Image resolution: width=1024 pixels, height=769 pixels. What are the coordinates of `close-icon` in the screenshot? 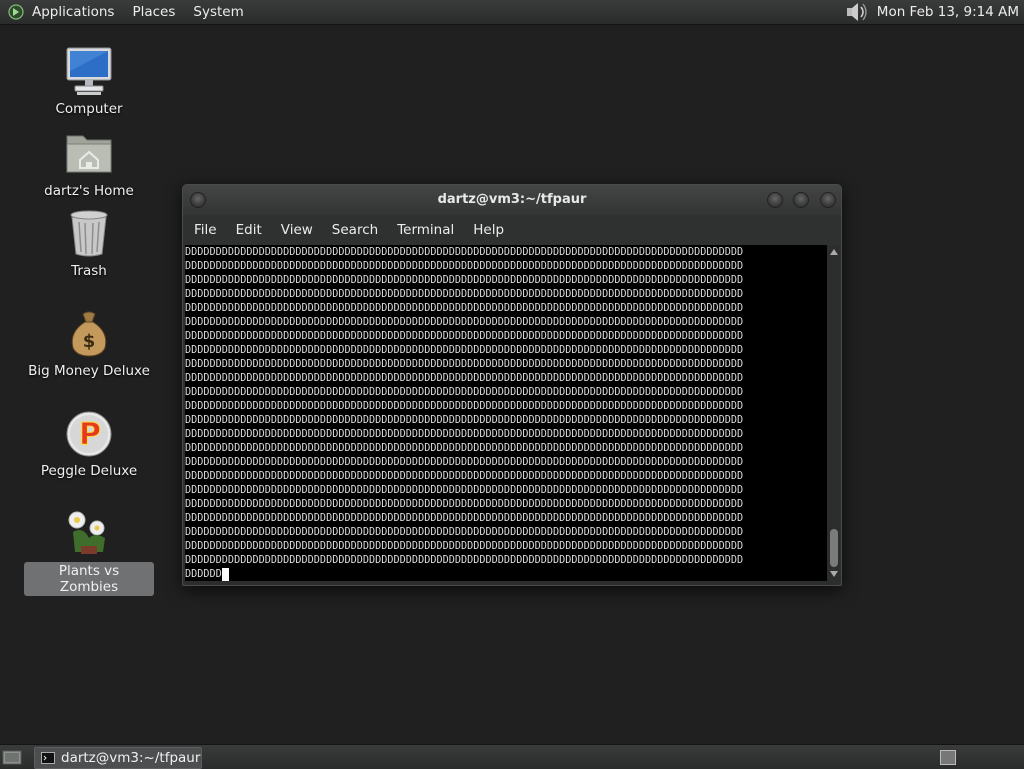 It's located at (828, 200).